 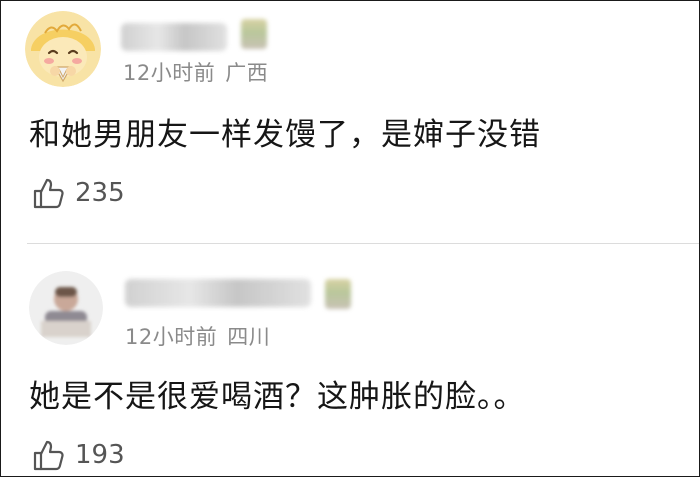 I want to click on comment-location: 四川, so click(x=249, y=337).